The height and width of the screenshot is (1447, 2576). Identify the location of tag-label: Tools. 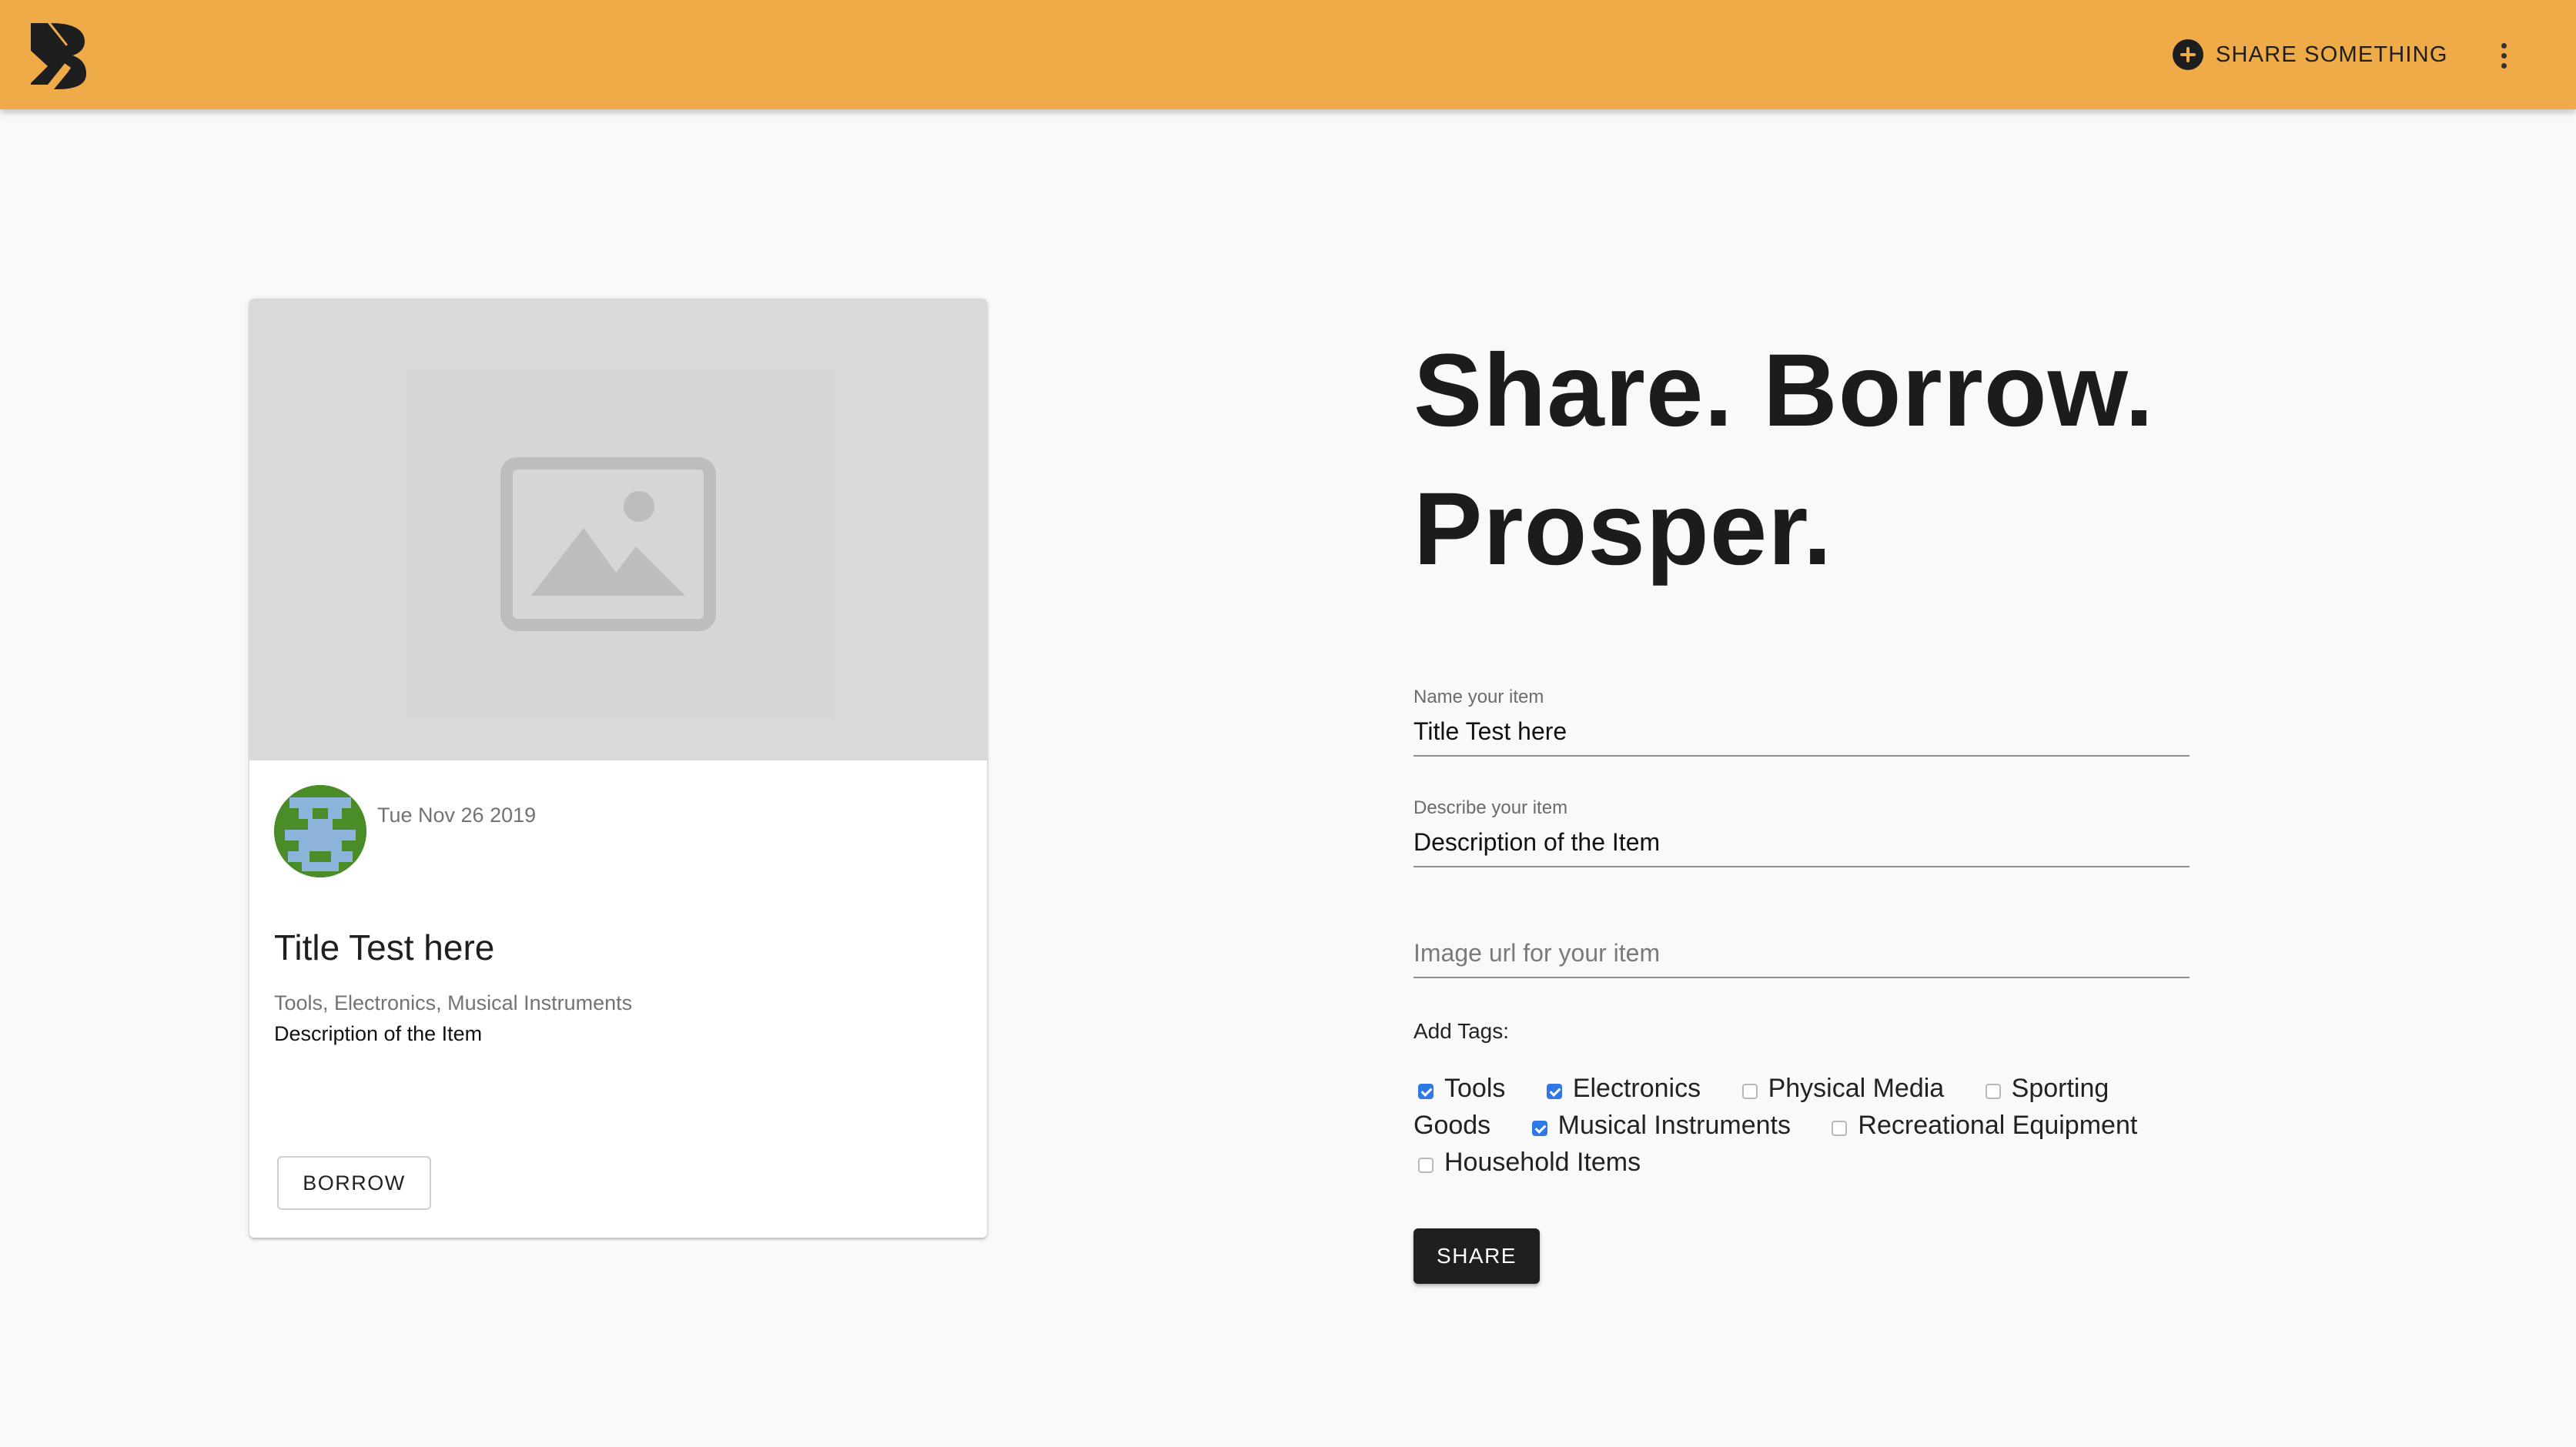
(1475, 1088).